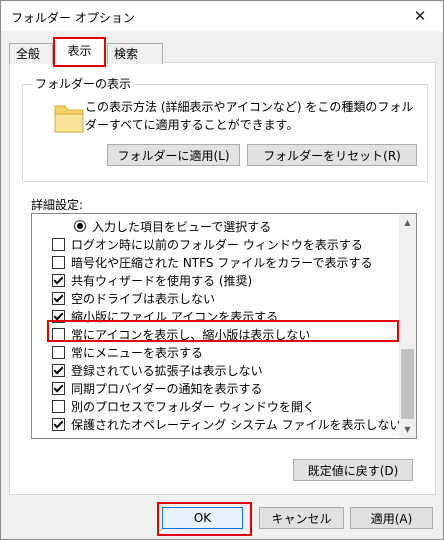 The height and width of the screenshot is (540, 444). I want to click on radio-button, so click(80, 226).